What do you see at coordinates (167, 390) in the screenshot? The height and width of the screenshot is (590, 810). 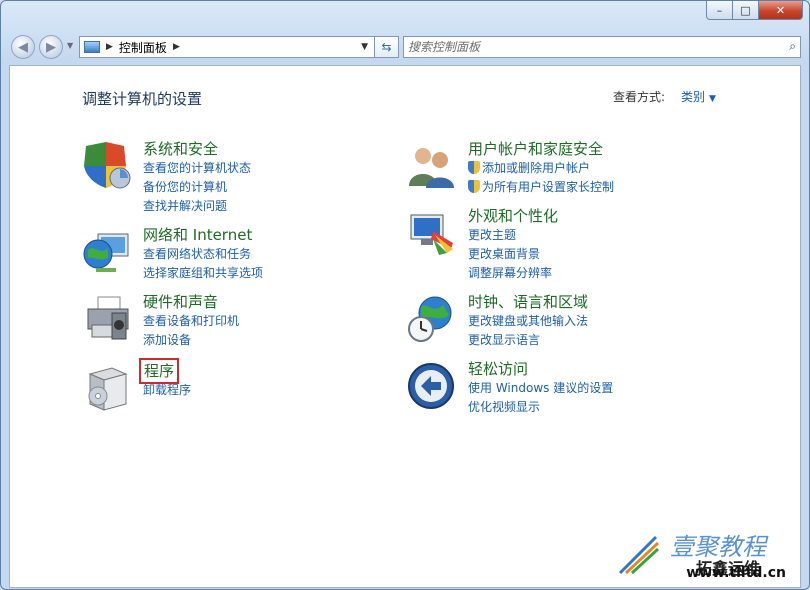 I see `category-link: 卸载程序` at bounding box center [167, 390].